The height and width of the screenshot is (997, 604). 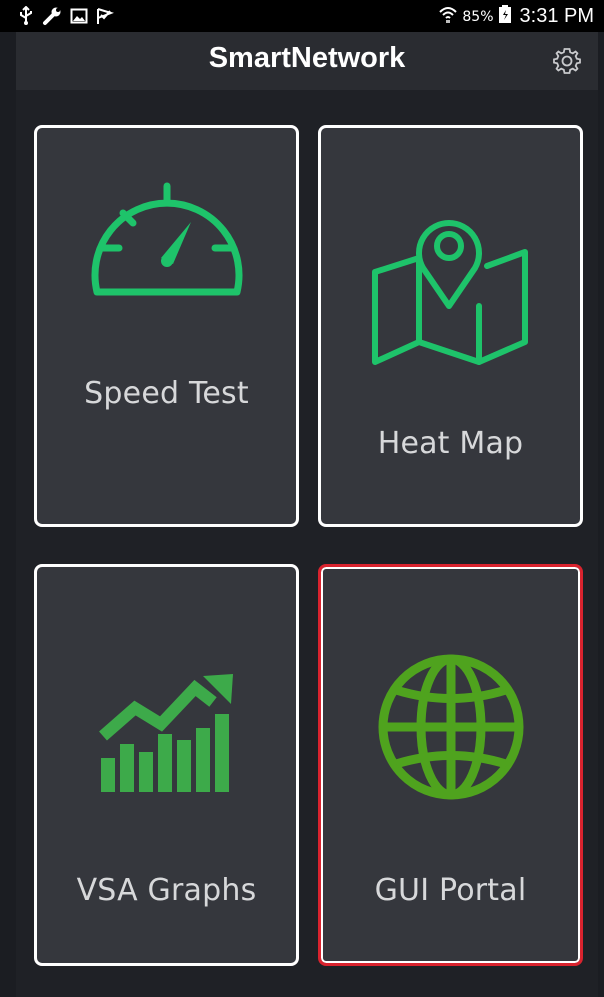 What do you see at coordinates (478, 16) in the screenshot?
I see `battery-percent: 85%` at bounding box center [478, 16].